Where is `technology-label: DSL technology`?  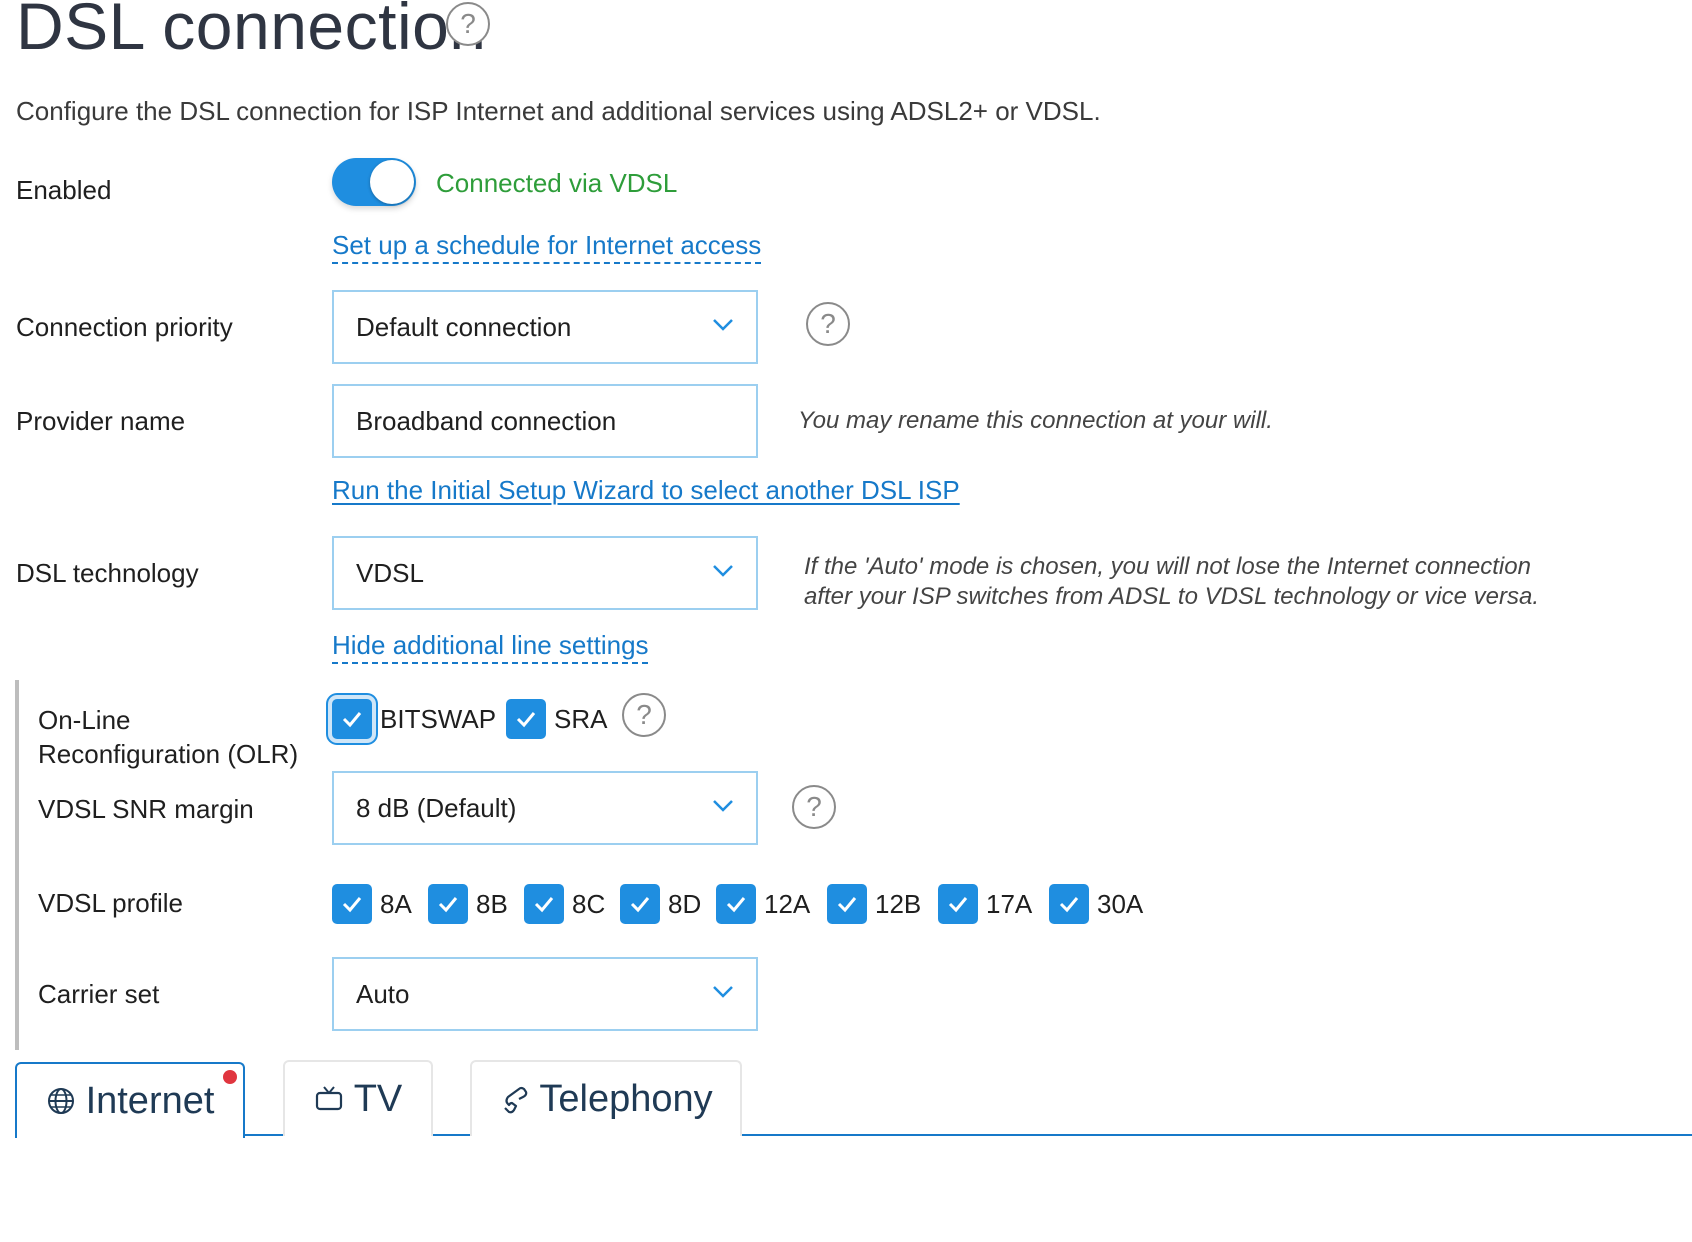
technology-label: DSL technology is located at coordinates (107, 573).